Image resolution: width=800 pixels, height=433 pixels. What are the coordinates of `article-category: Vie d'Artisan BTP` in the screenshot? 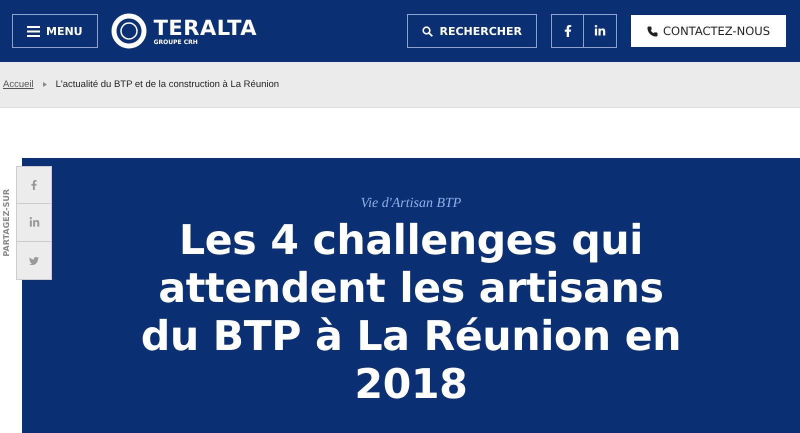 It's located at (411, 204).